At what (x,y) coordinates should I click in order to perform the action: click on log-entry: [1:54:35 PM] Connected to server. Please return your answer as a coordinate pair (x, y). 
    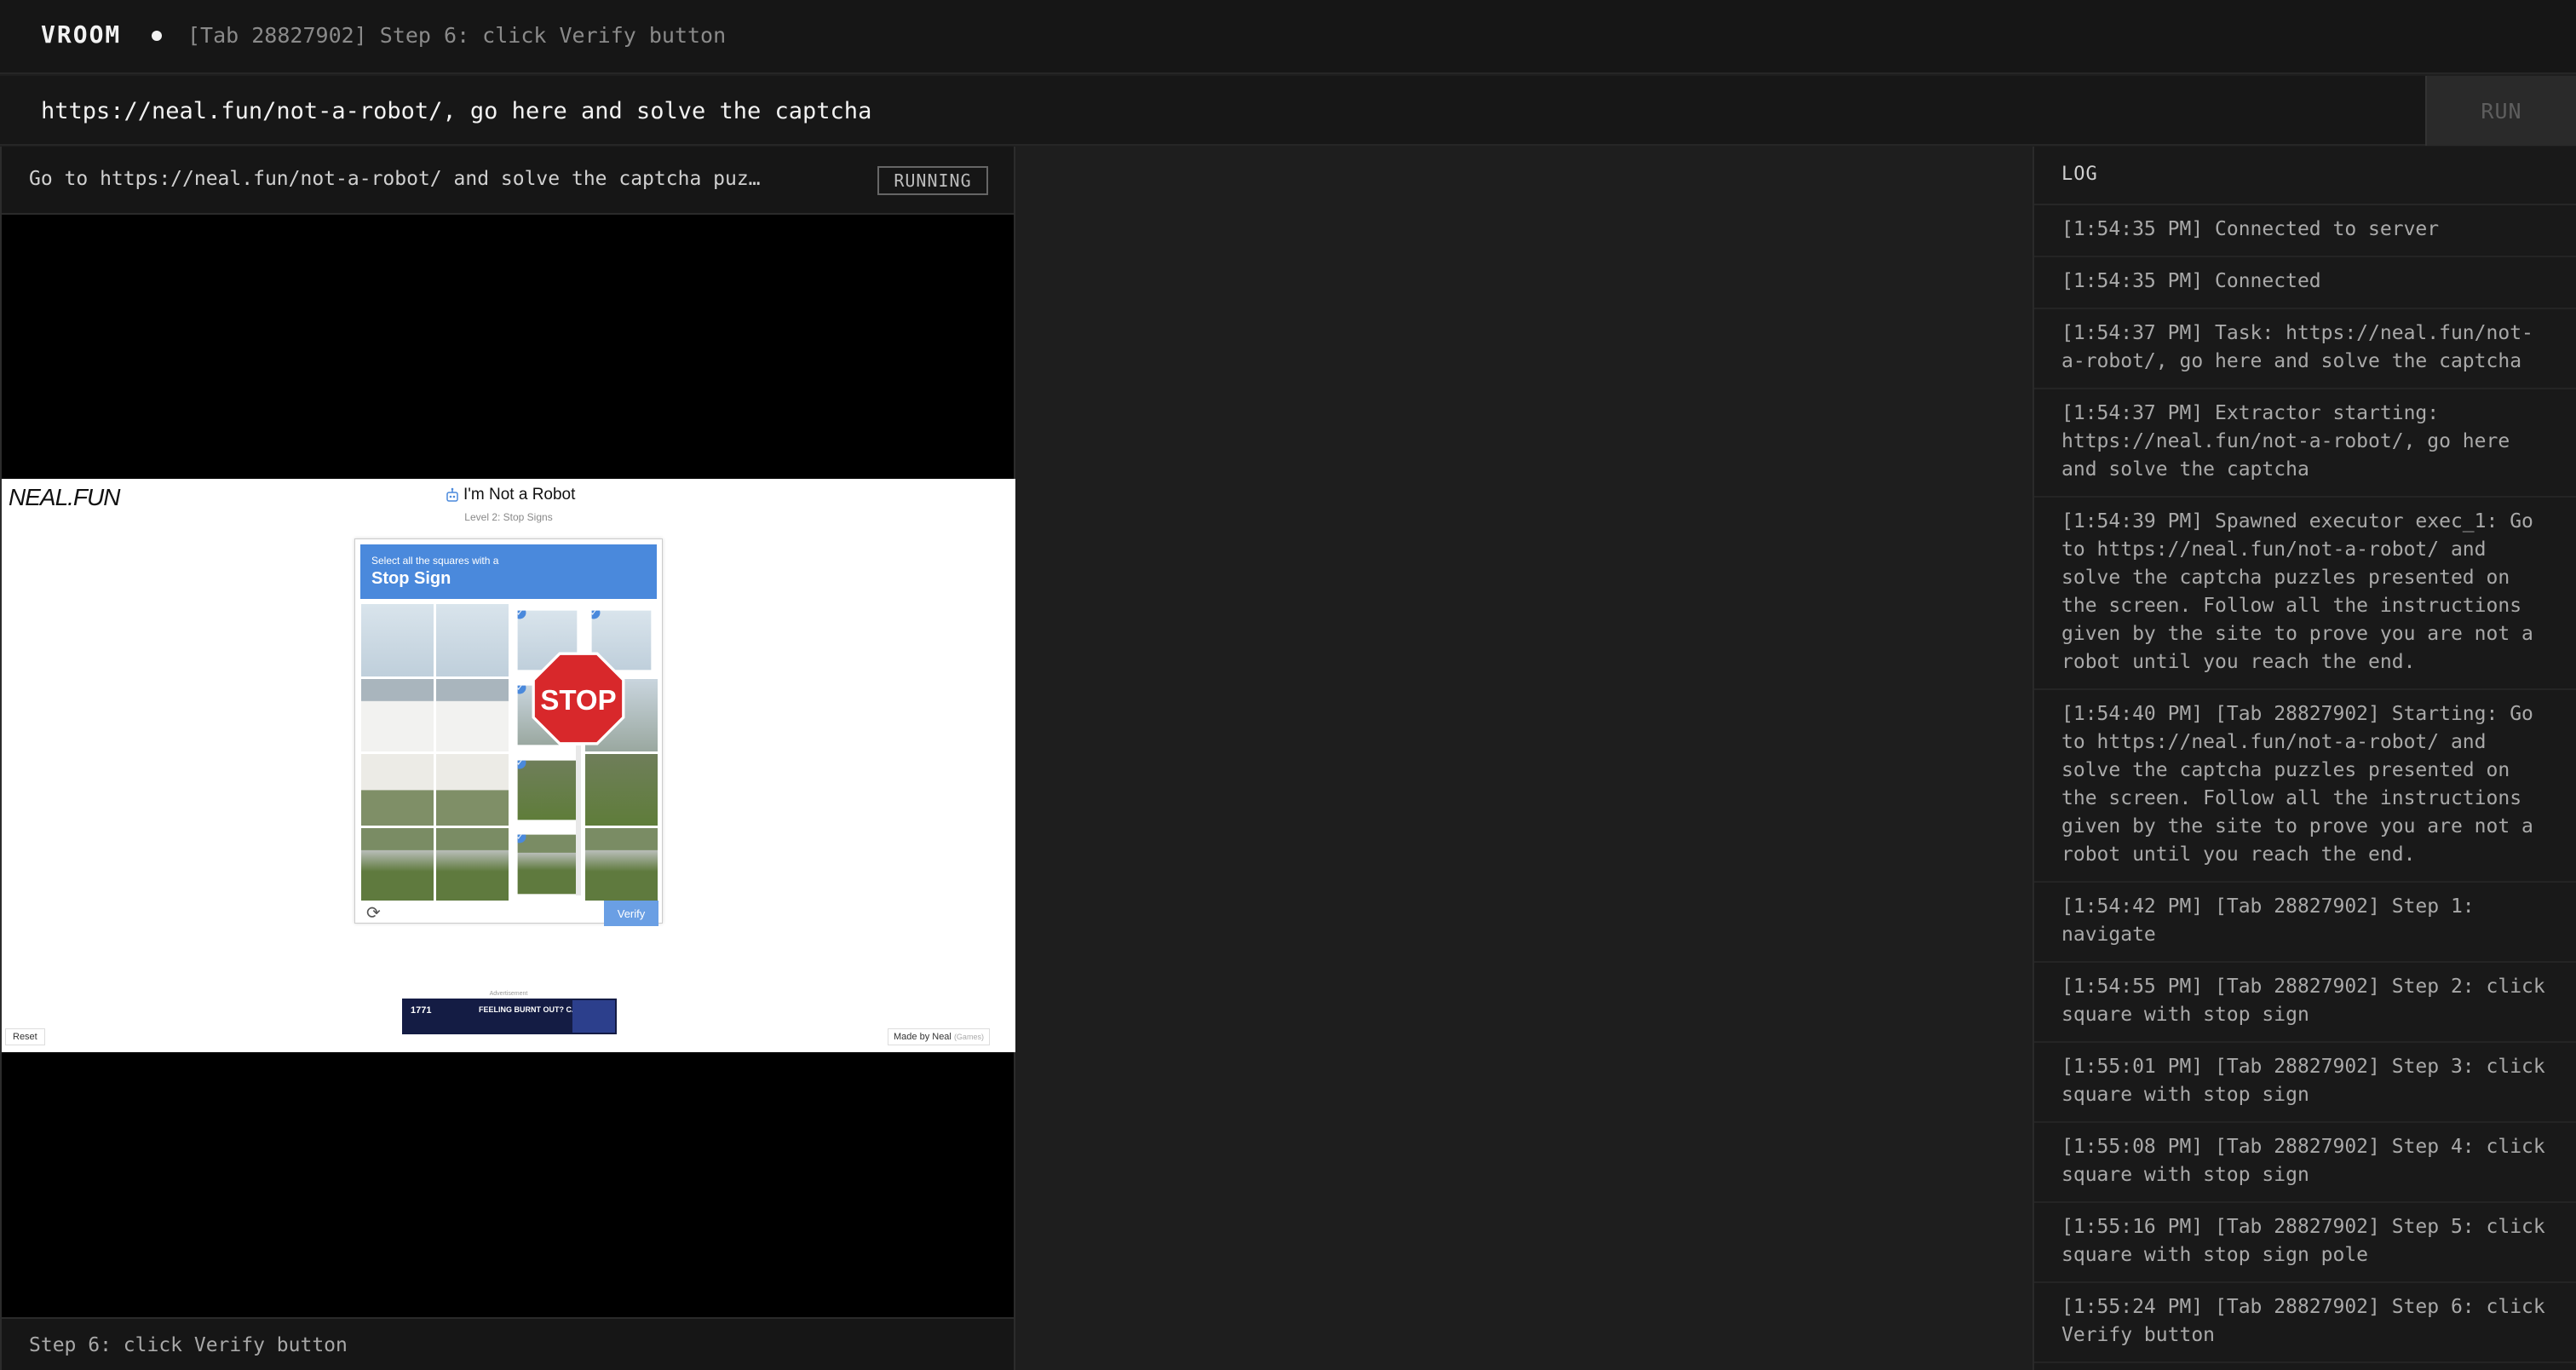
    Looking at the image, I should click on (2305, 231).